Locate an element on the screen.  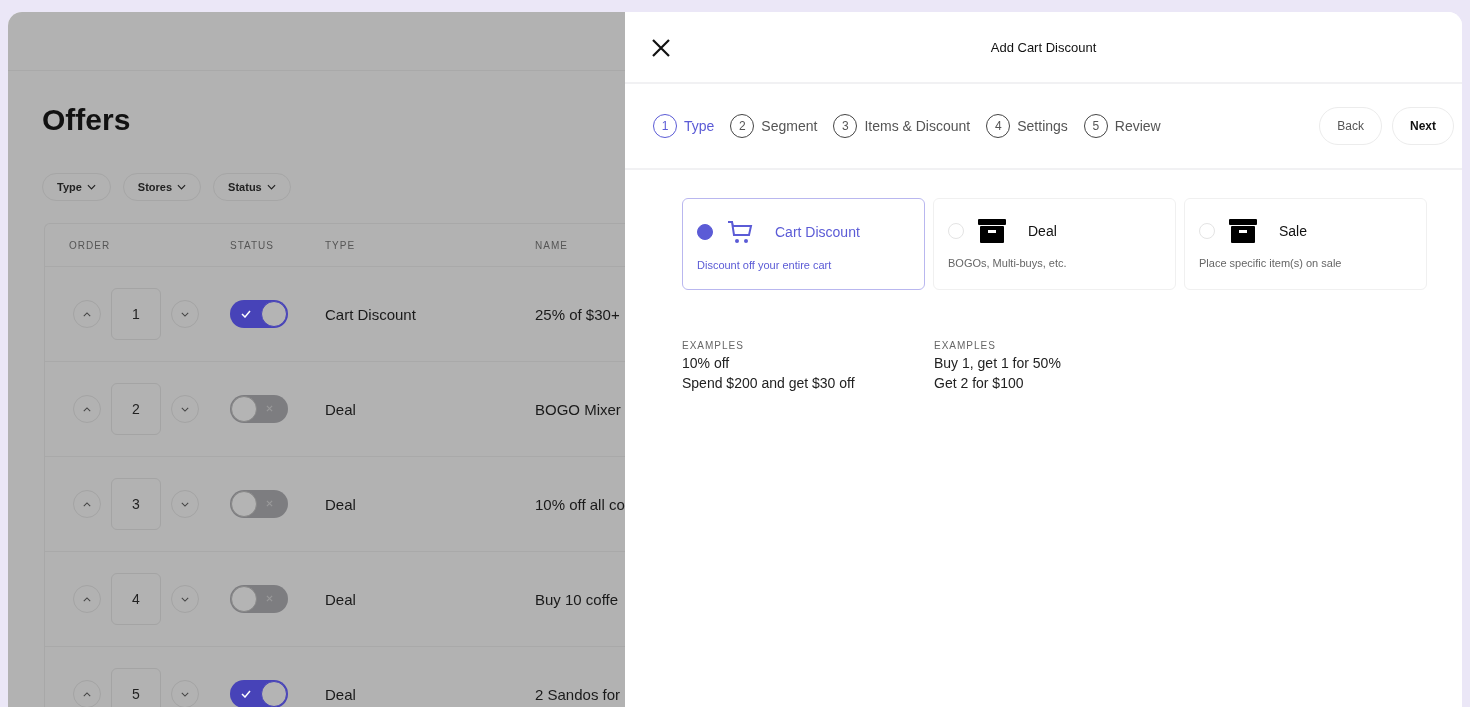
radio-button is located at coordinates (705, 232).